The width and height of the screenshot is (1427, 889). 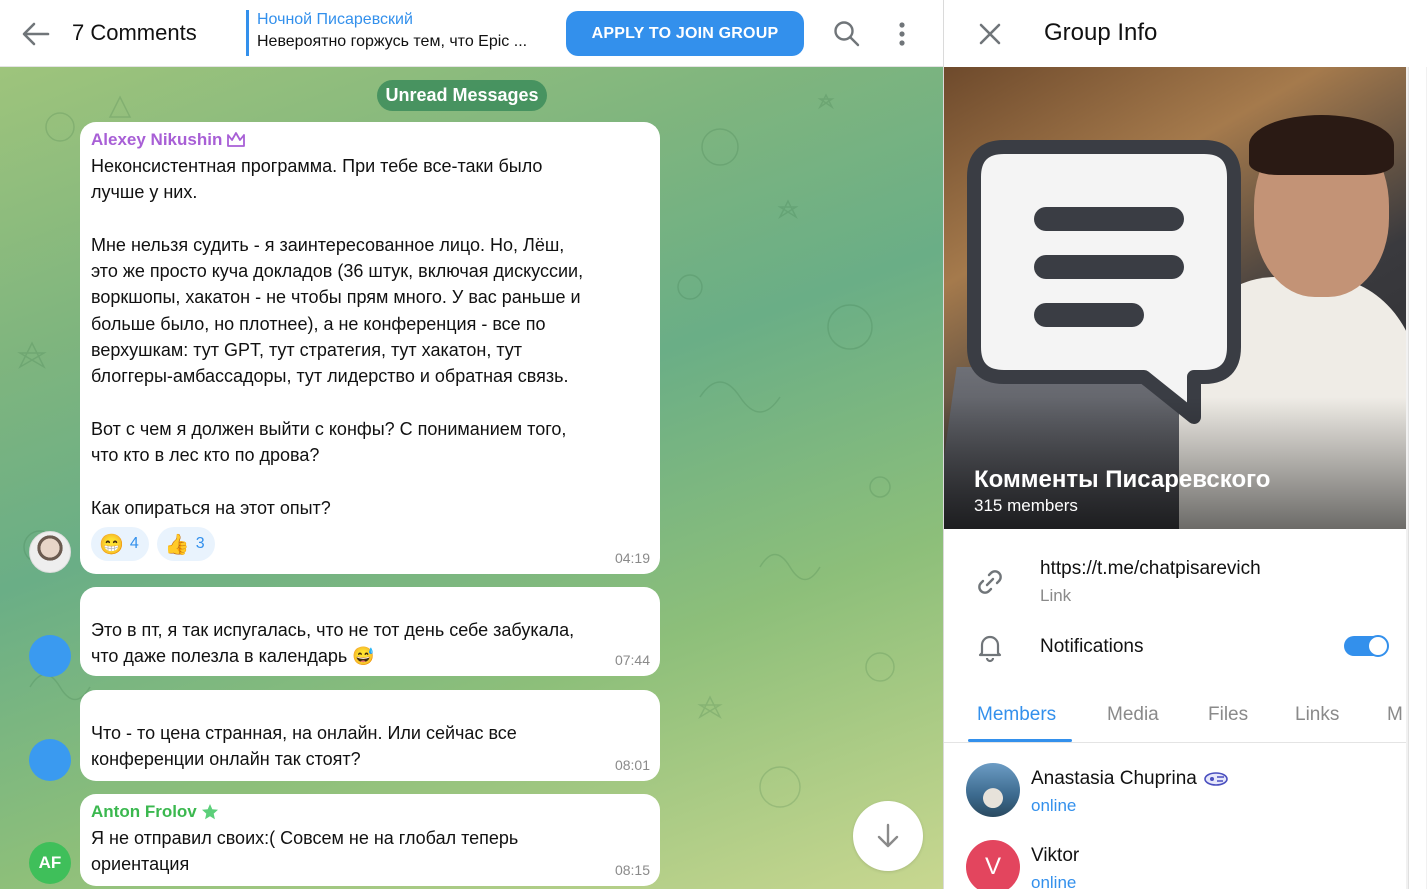 I want to click on member-name-wrap: Anastasia Chuprina, so click(x=1130, y=779).